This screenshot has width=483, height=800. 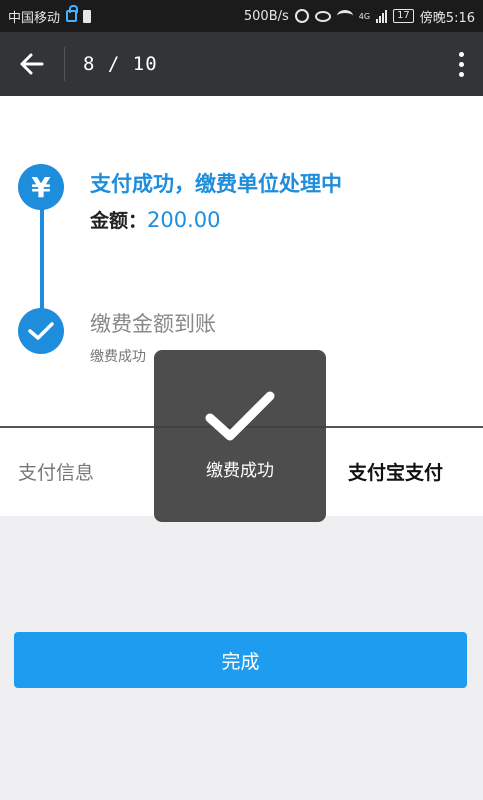 What do you see at coordinates (72, 13) in the screenshot?
I see `lock-icon` at bounding box center [72, 13].